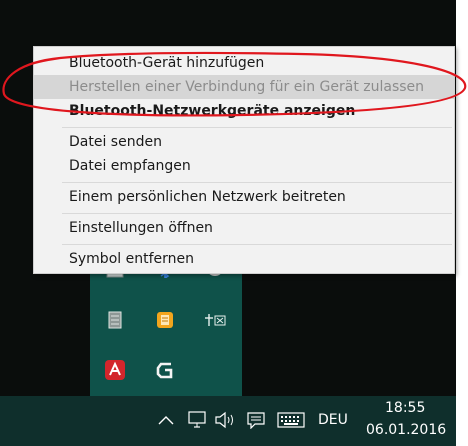 The width and height of the screenshot is (468, 446). I want to click on menu-item-receive-file: Datei empfangen, so click(244, 166).